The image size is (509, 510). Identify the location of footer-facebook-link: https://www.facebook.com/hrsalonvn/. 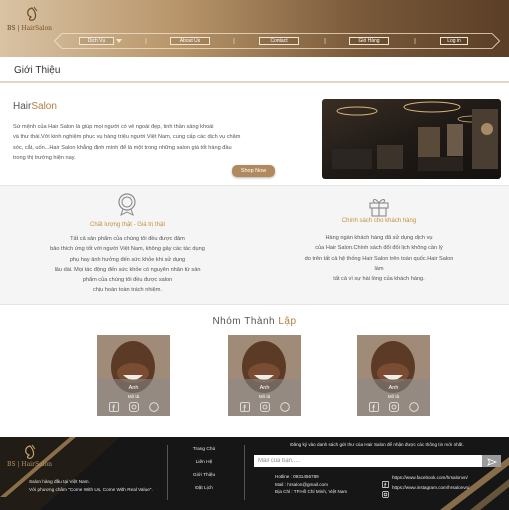
(442, 481).